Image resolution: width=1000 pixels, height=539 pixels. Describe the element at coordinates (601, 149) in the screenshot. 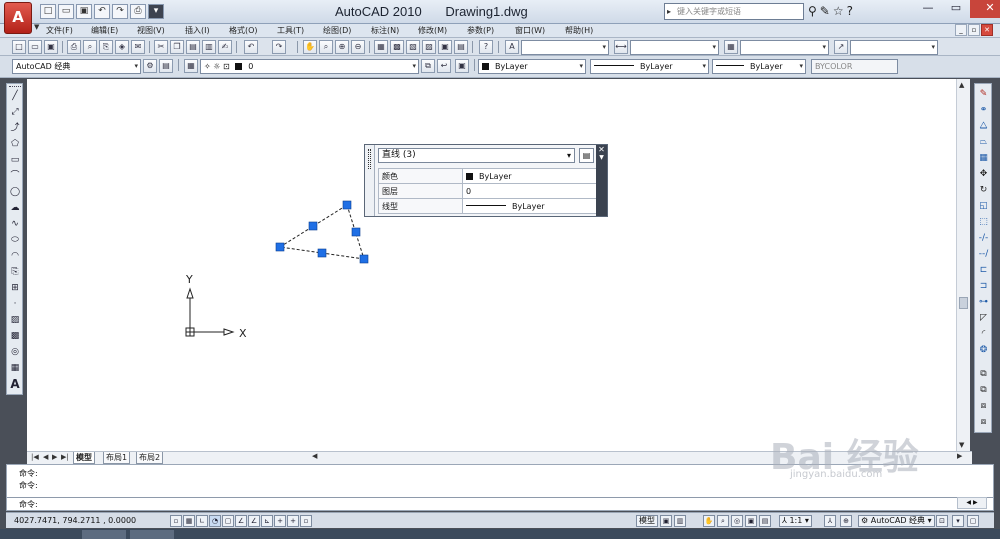

I see `close-icon: ✕` at that location.